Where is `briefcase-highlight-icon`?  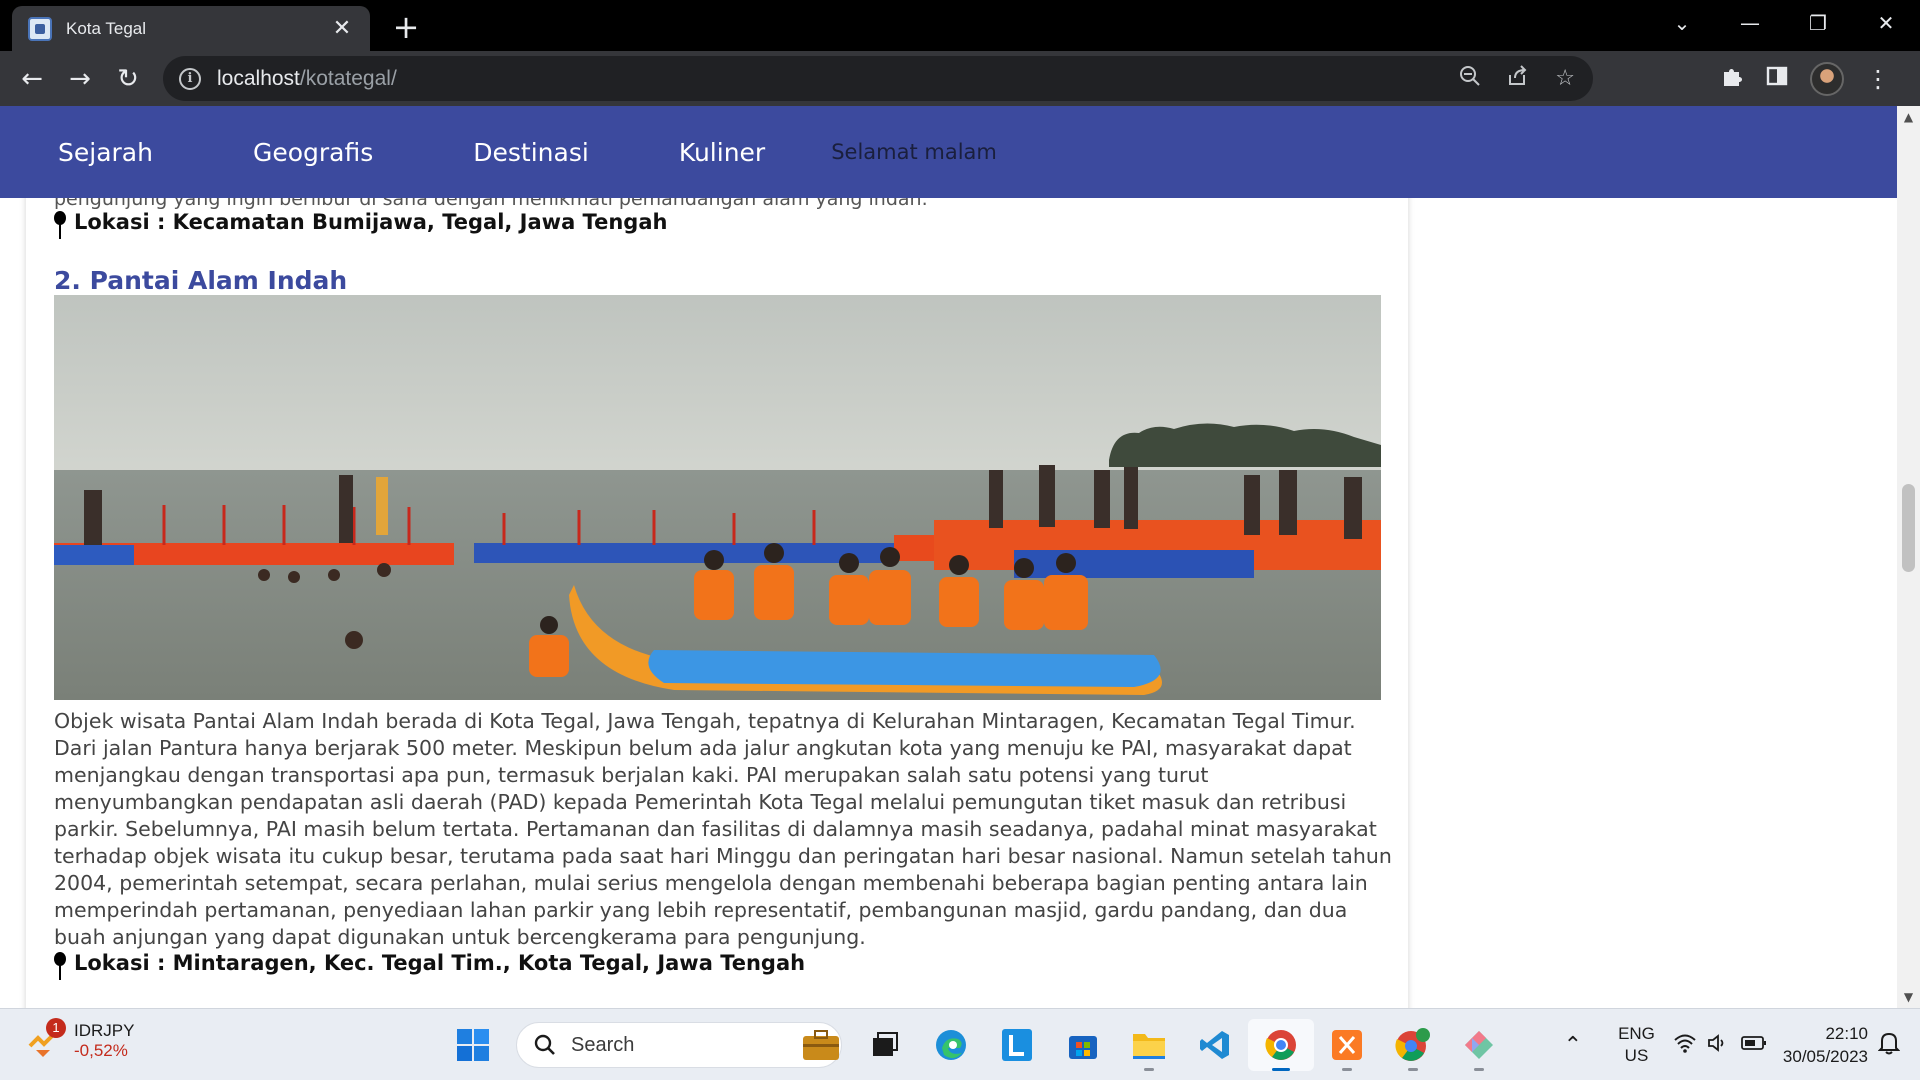 briefcase-highlight-icon is located at coordinates (821, 1045).